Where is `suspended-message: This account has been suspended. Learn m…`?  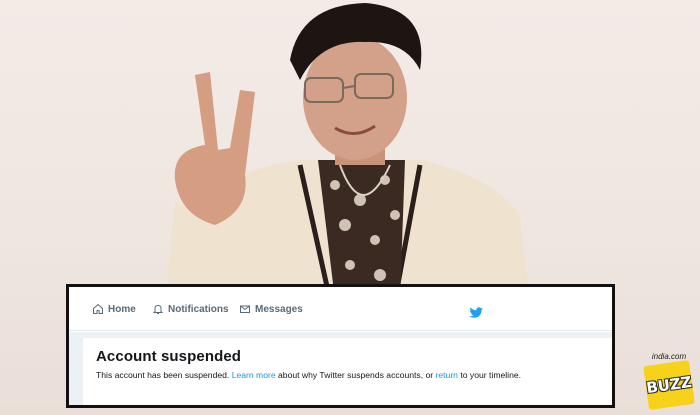 suspended-message: This account has been suspended. Learn m… is located at coordinates (354, 375).